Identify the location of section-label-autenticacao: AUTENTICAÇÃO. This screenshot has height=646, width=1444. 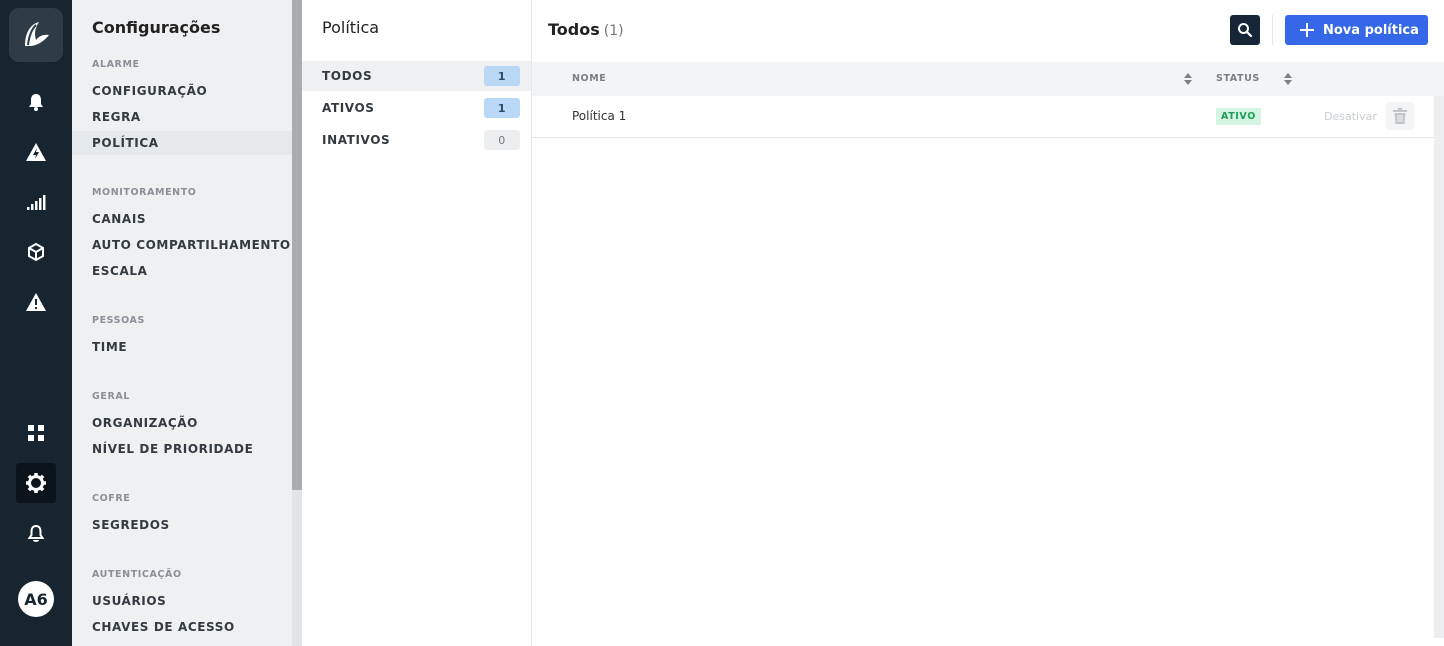
(137, 574).